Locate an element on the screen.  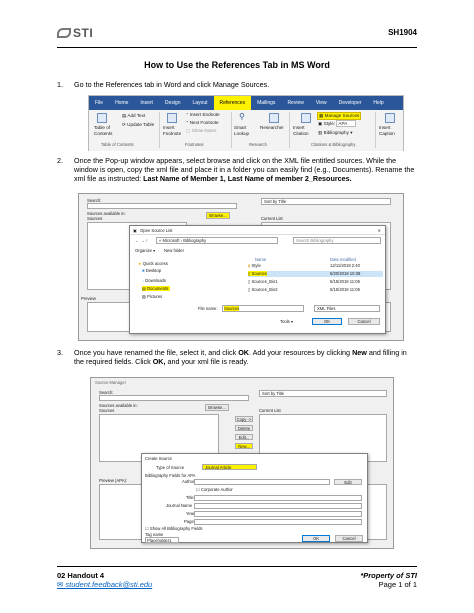
tab-review: Review is located at coordinates (295, 103).